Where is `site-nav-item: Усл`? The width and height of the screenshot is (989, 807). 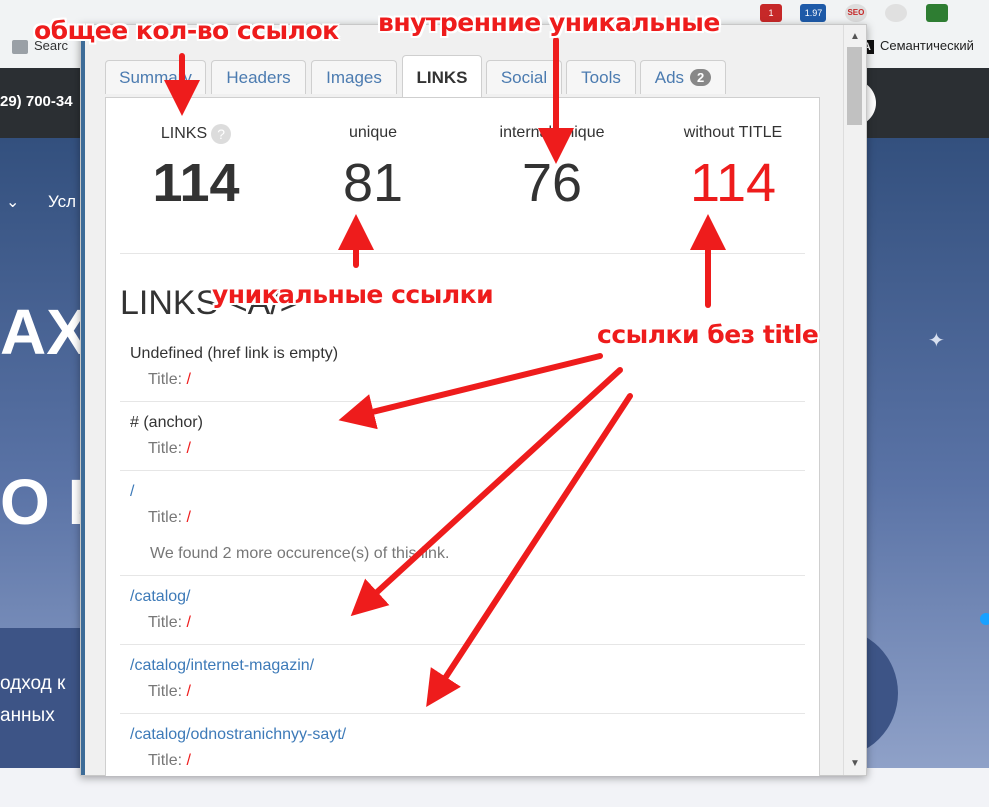
site-nav-item: Усл is located at coordinates (62, 202).